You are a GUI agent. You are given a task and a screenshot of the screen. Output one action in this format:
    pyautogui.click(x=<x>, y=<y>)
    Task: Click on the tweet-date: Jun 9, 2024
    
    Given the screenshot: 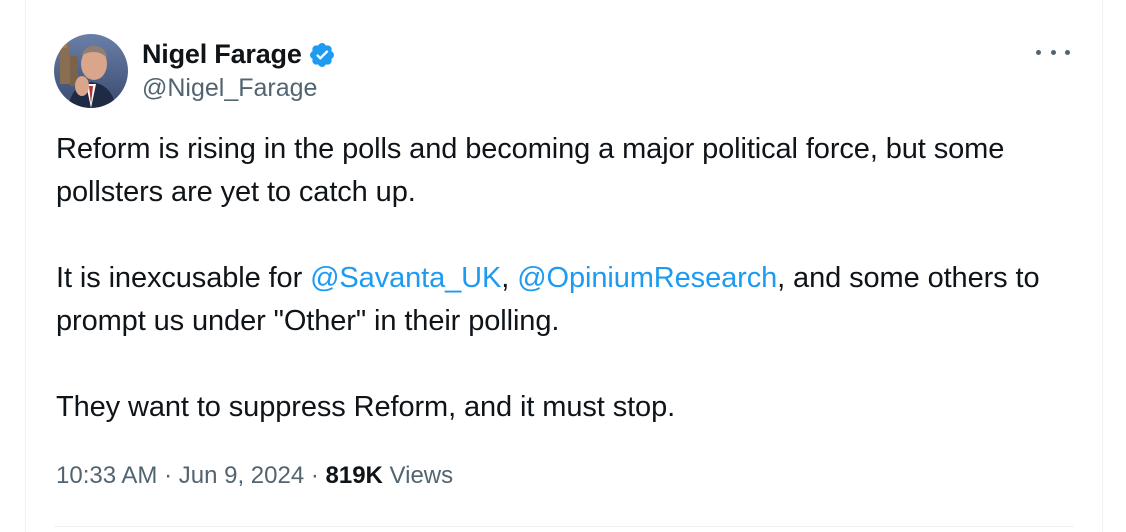 What is the action you would take?
    pyautogui.click(x=241, y=475)
    